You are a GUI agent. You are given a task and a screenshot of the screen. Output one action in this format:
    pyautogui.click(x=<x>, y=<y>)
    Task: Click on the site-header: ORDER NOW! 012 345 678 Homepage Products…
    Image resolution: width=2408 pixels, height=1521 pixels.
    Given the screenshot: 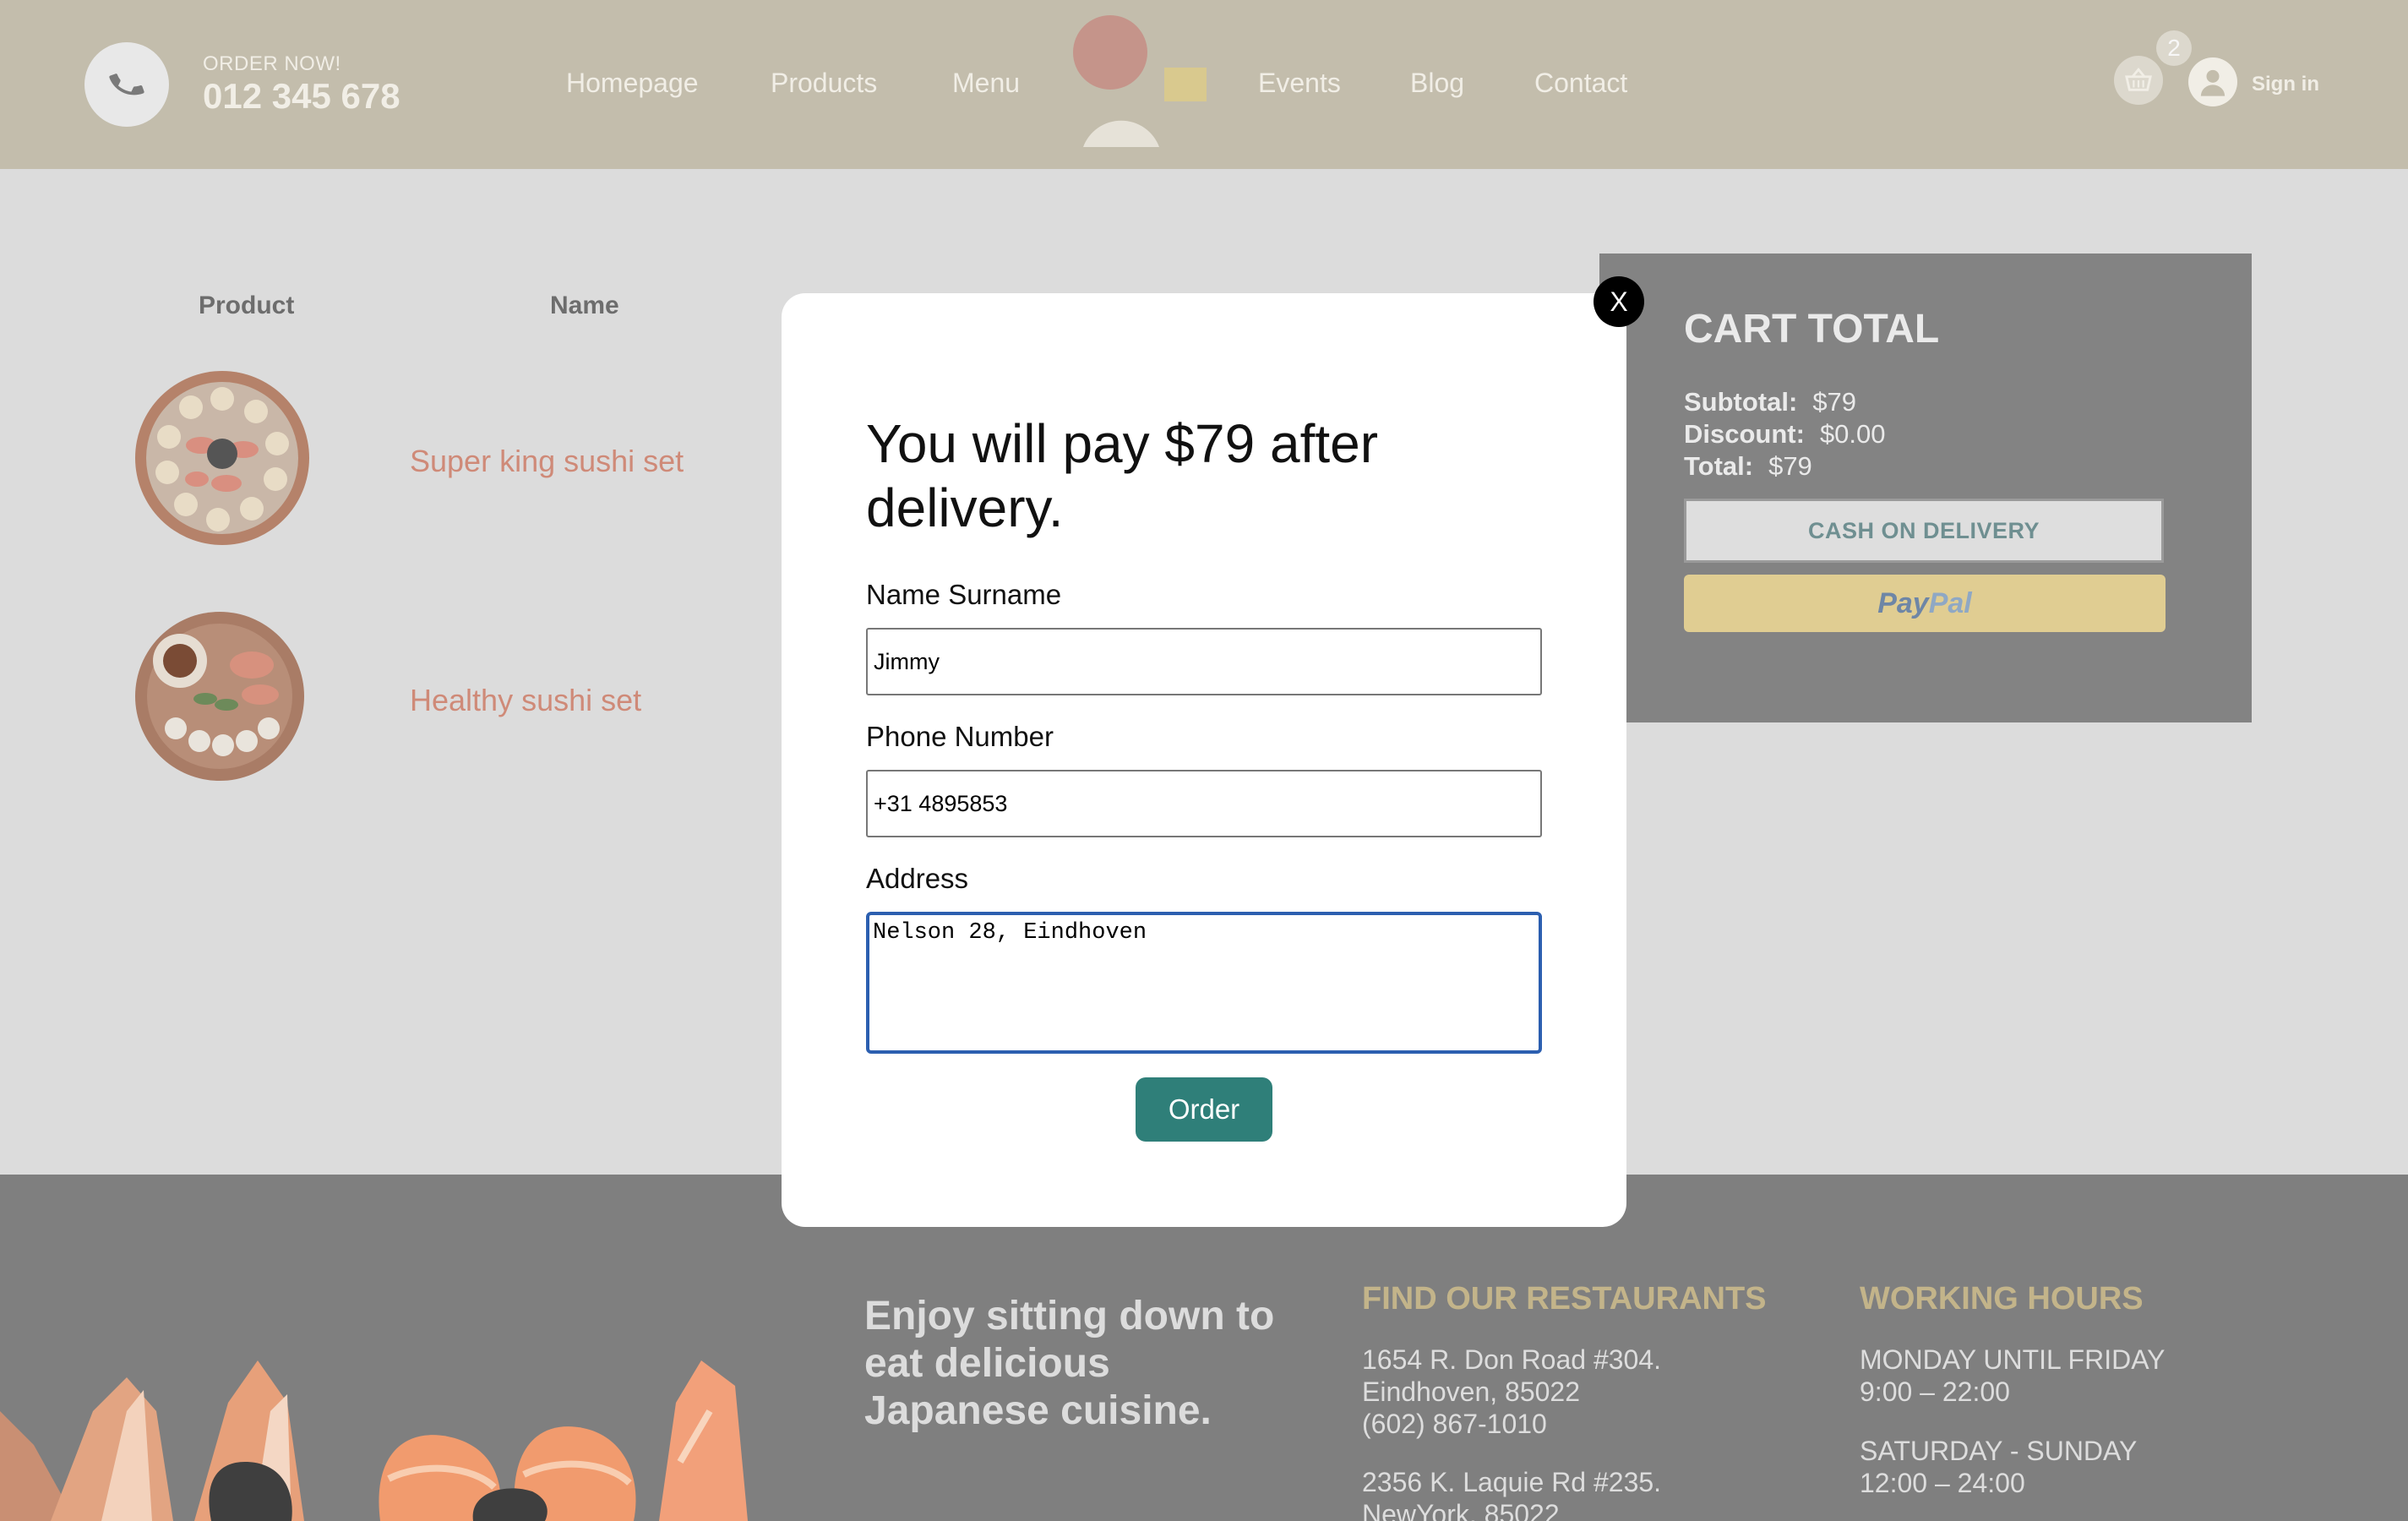 What is the action you would take?
    pyautogui.click(x=1204, y=84)
    